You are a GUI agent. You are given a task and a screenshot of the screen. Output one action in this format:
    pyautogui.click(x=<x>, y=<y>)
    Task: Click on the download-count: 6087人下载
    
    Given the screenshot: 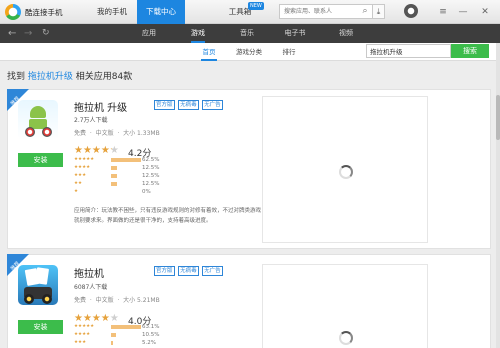 What is the action you would take?
    pyautogui.click(x=91, y=287)
    